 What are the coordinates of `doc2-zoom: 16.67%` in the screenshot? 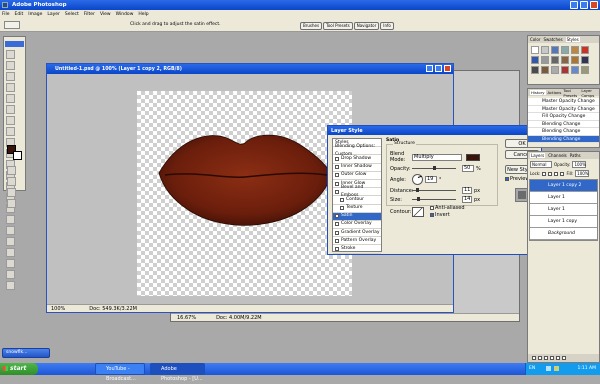 It's located at (186, 318).